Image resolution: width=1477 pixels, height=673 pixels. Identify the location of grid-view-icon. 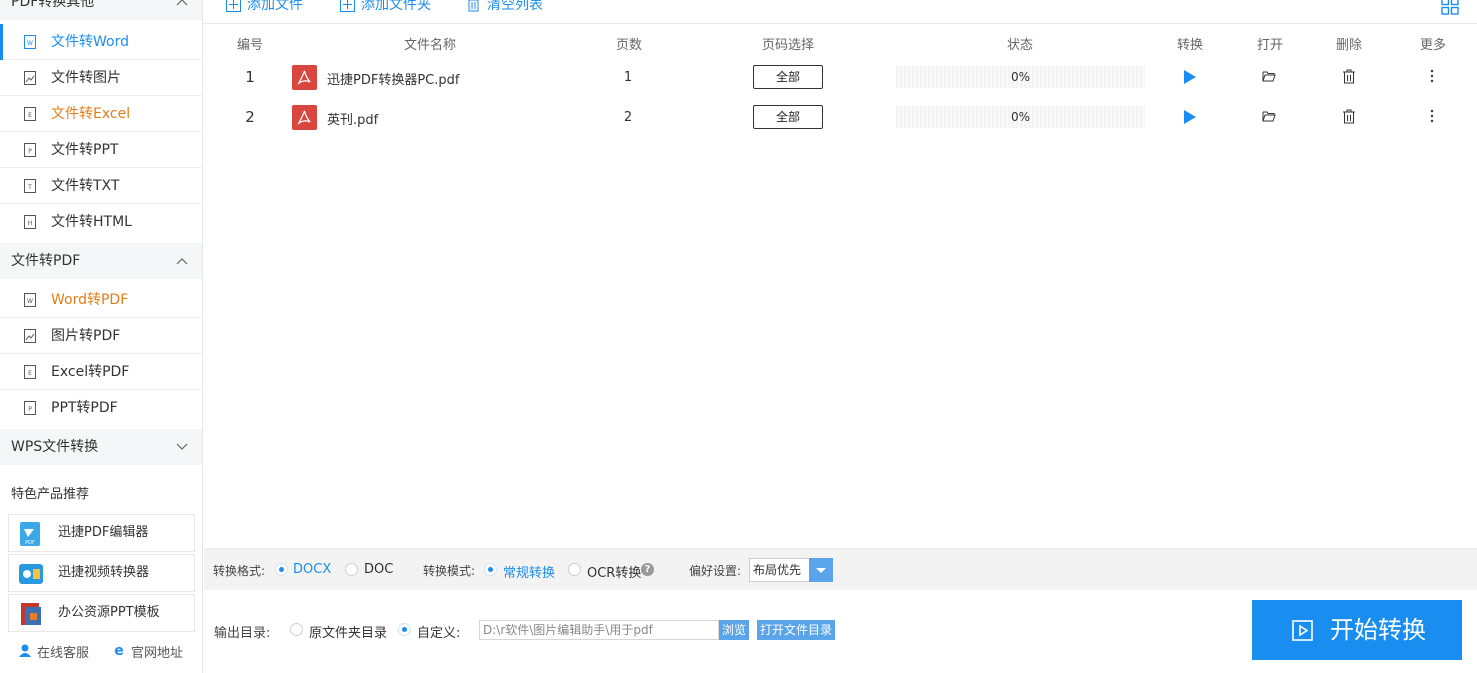
(1450, 7).